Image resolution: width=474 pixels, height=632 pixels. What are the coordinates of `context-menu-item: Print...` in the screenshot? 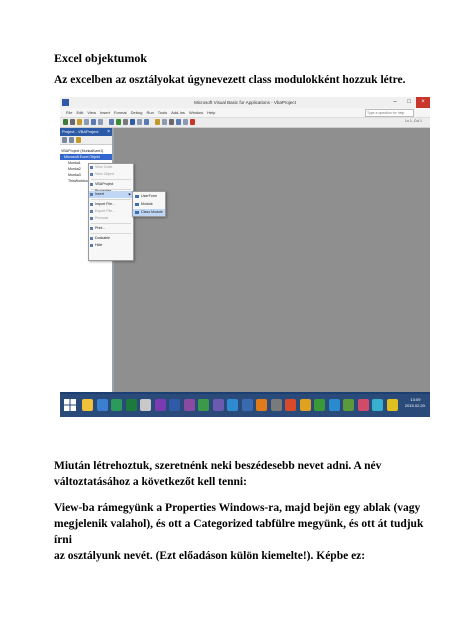 It's located at (111, 228).